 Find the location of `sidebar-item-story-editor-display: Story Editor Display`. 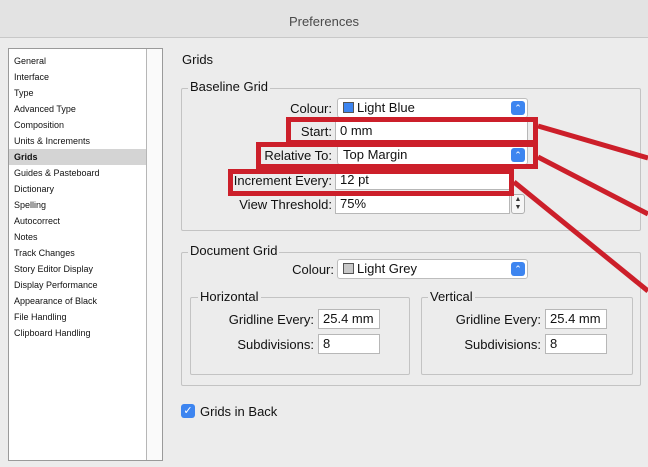

sidebar-item-story-editor-display: Story Editor Display is located at coordinates (77, 269).